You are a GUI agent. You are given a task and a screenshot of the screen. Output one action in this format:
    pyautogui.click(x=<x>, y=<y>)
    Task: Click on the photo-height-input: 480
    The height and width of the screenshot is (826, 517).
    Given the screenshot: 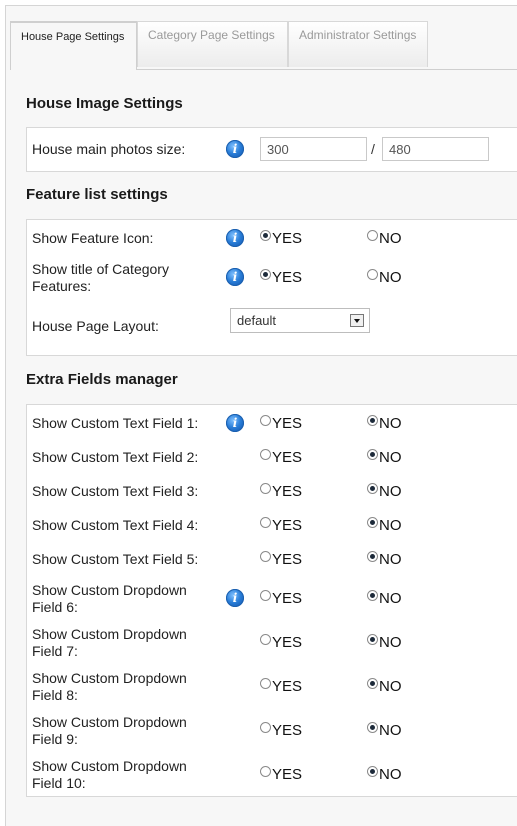 What is the action you would take?
    pyautogui.click(x=435, y=149)
    